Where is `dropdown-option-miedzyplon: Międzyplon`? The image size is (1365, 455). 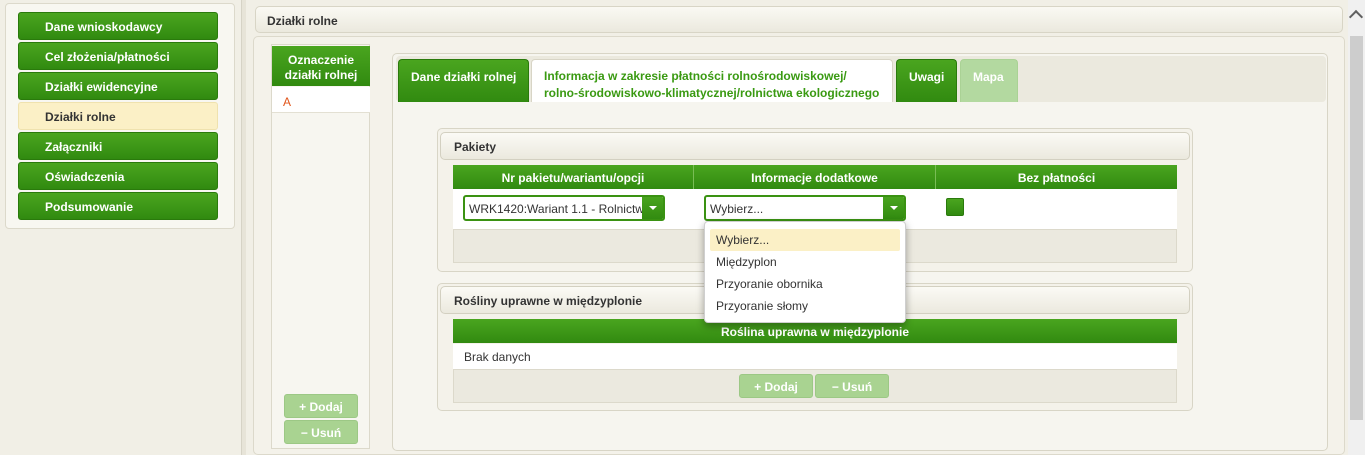
dropdown-option-miedzyplon: Międzyplon is located at coordinates (805, 262).